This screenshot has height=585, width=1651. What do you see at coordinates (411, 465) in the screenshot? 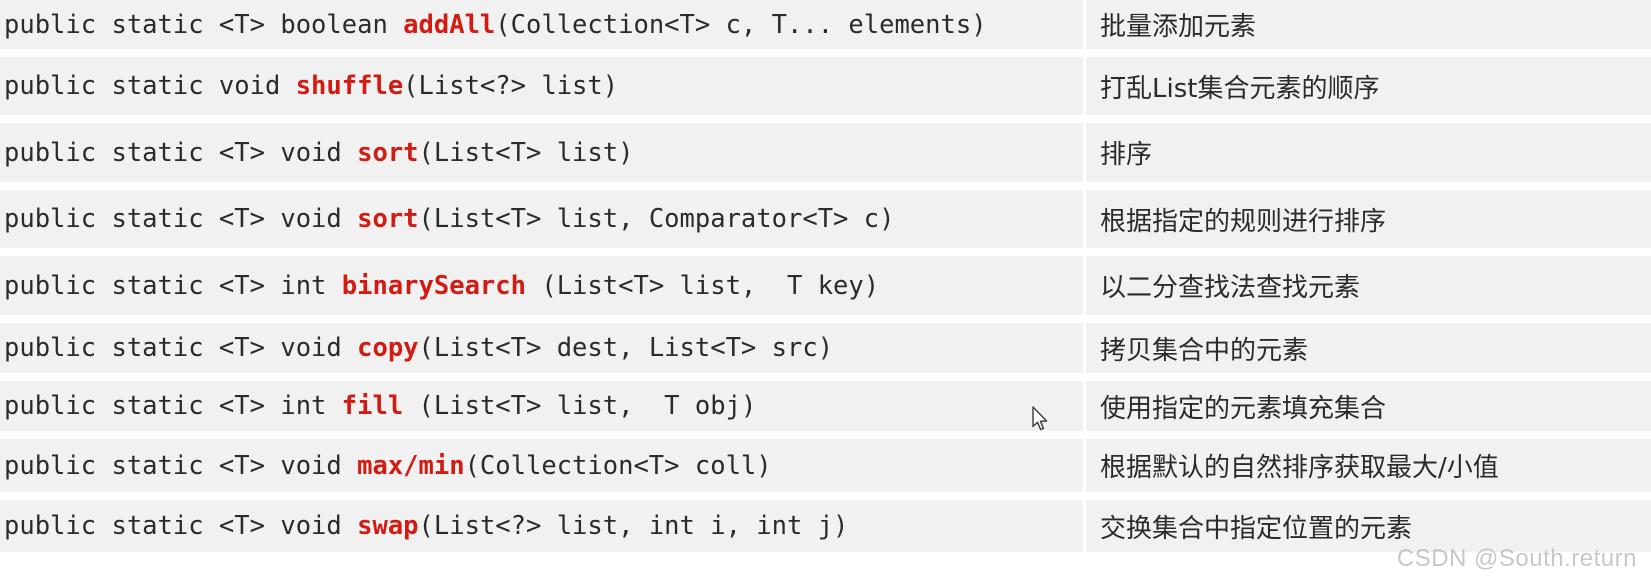
I see `method-name: max/min` at bounding box center [411, 465].